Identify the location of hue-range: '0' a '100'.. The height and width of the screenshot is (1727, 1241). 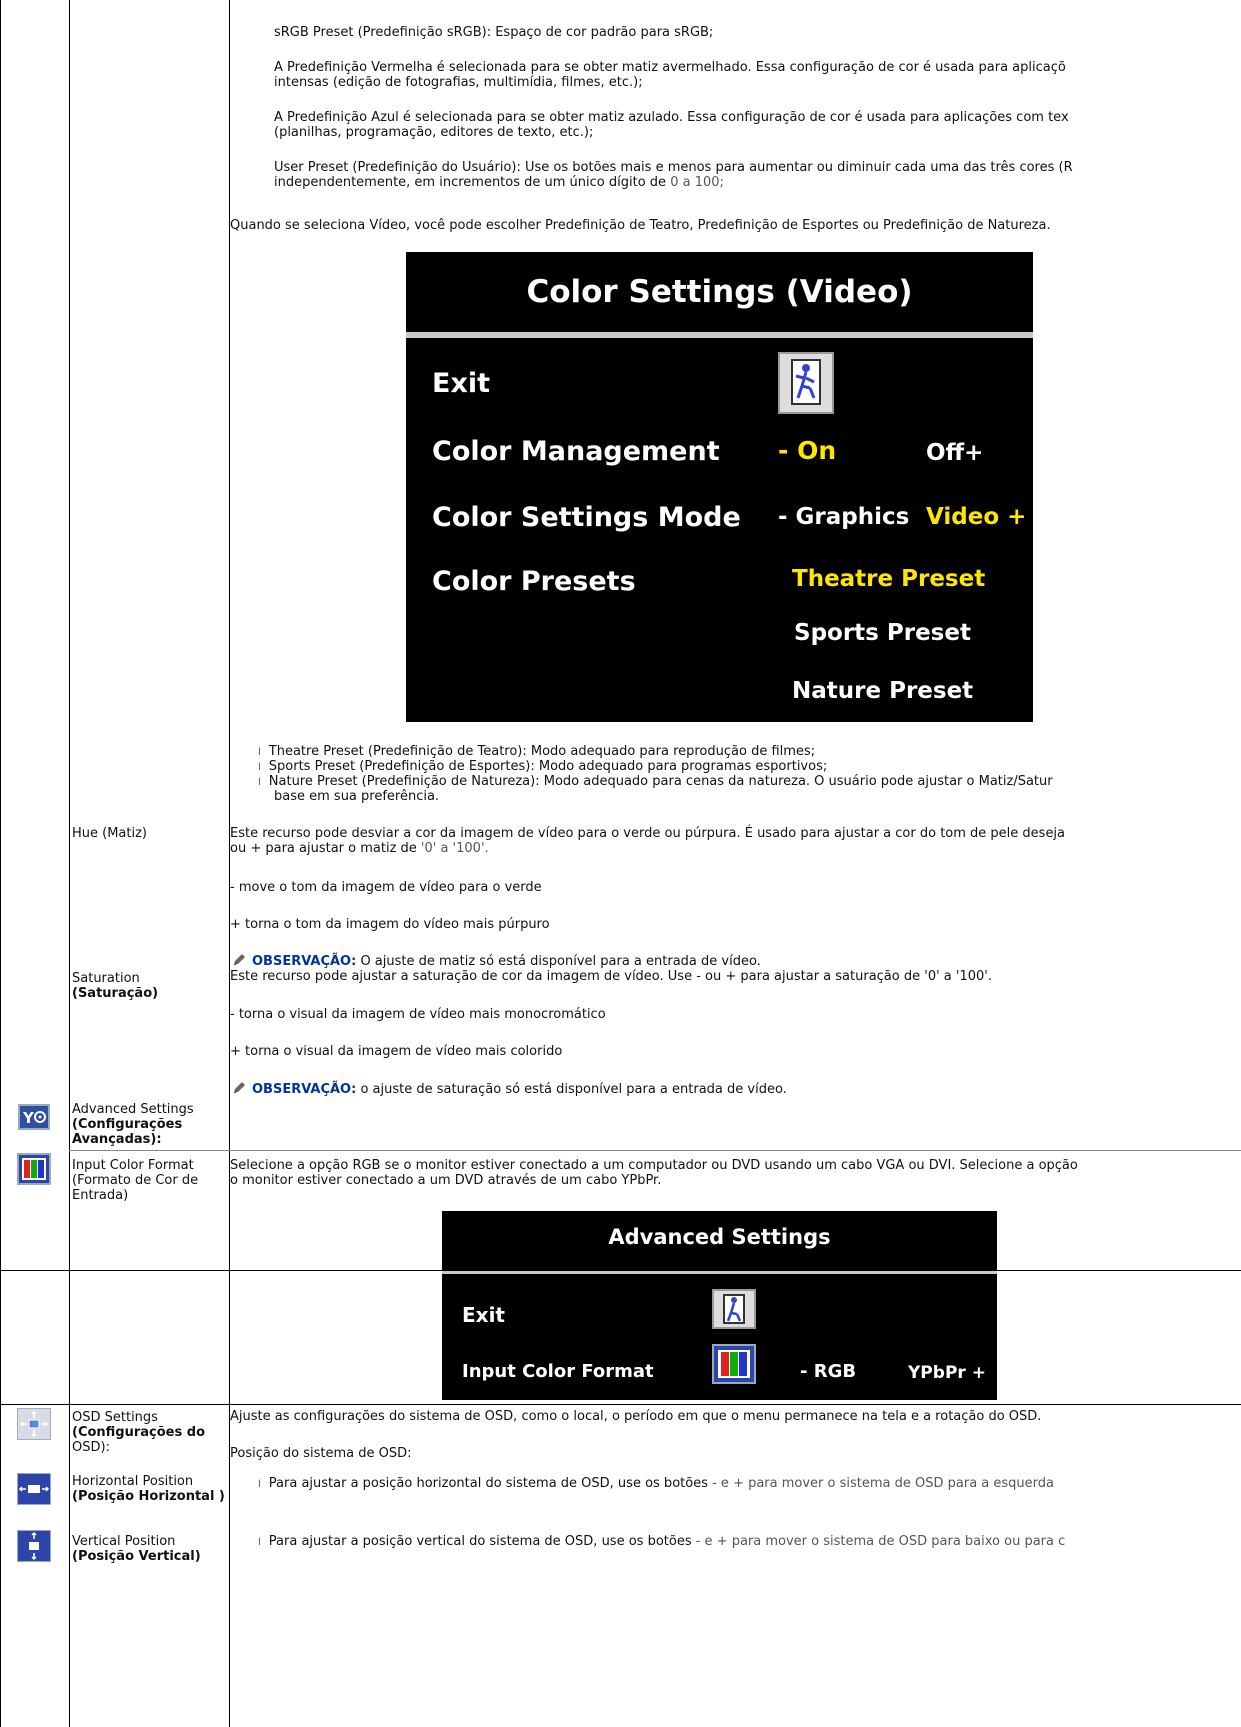
(454, 848).